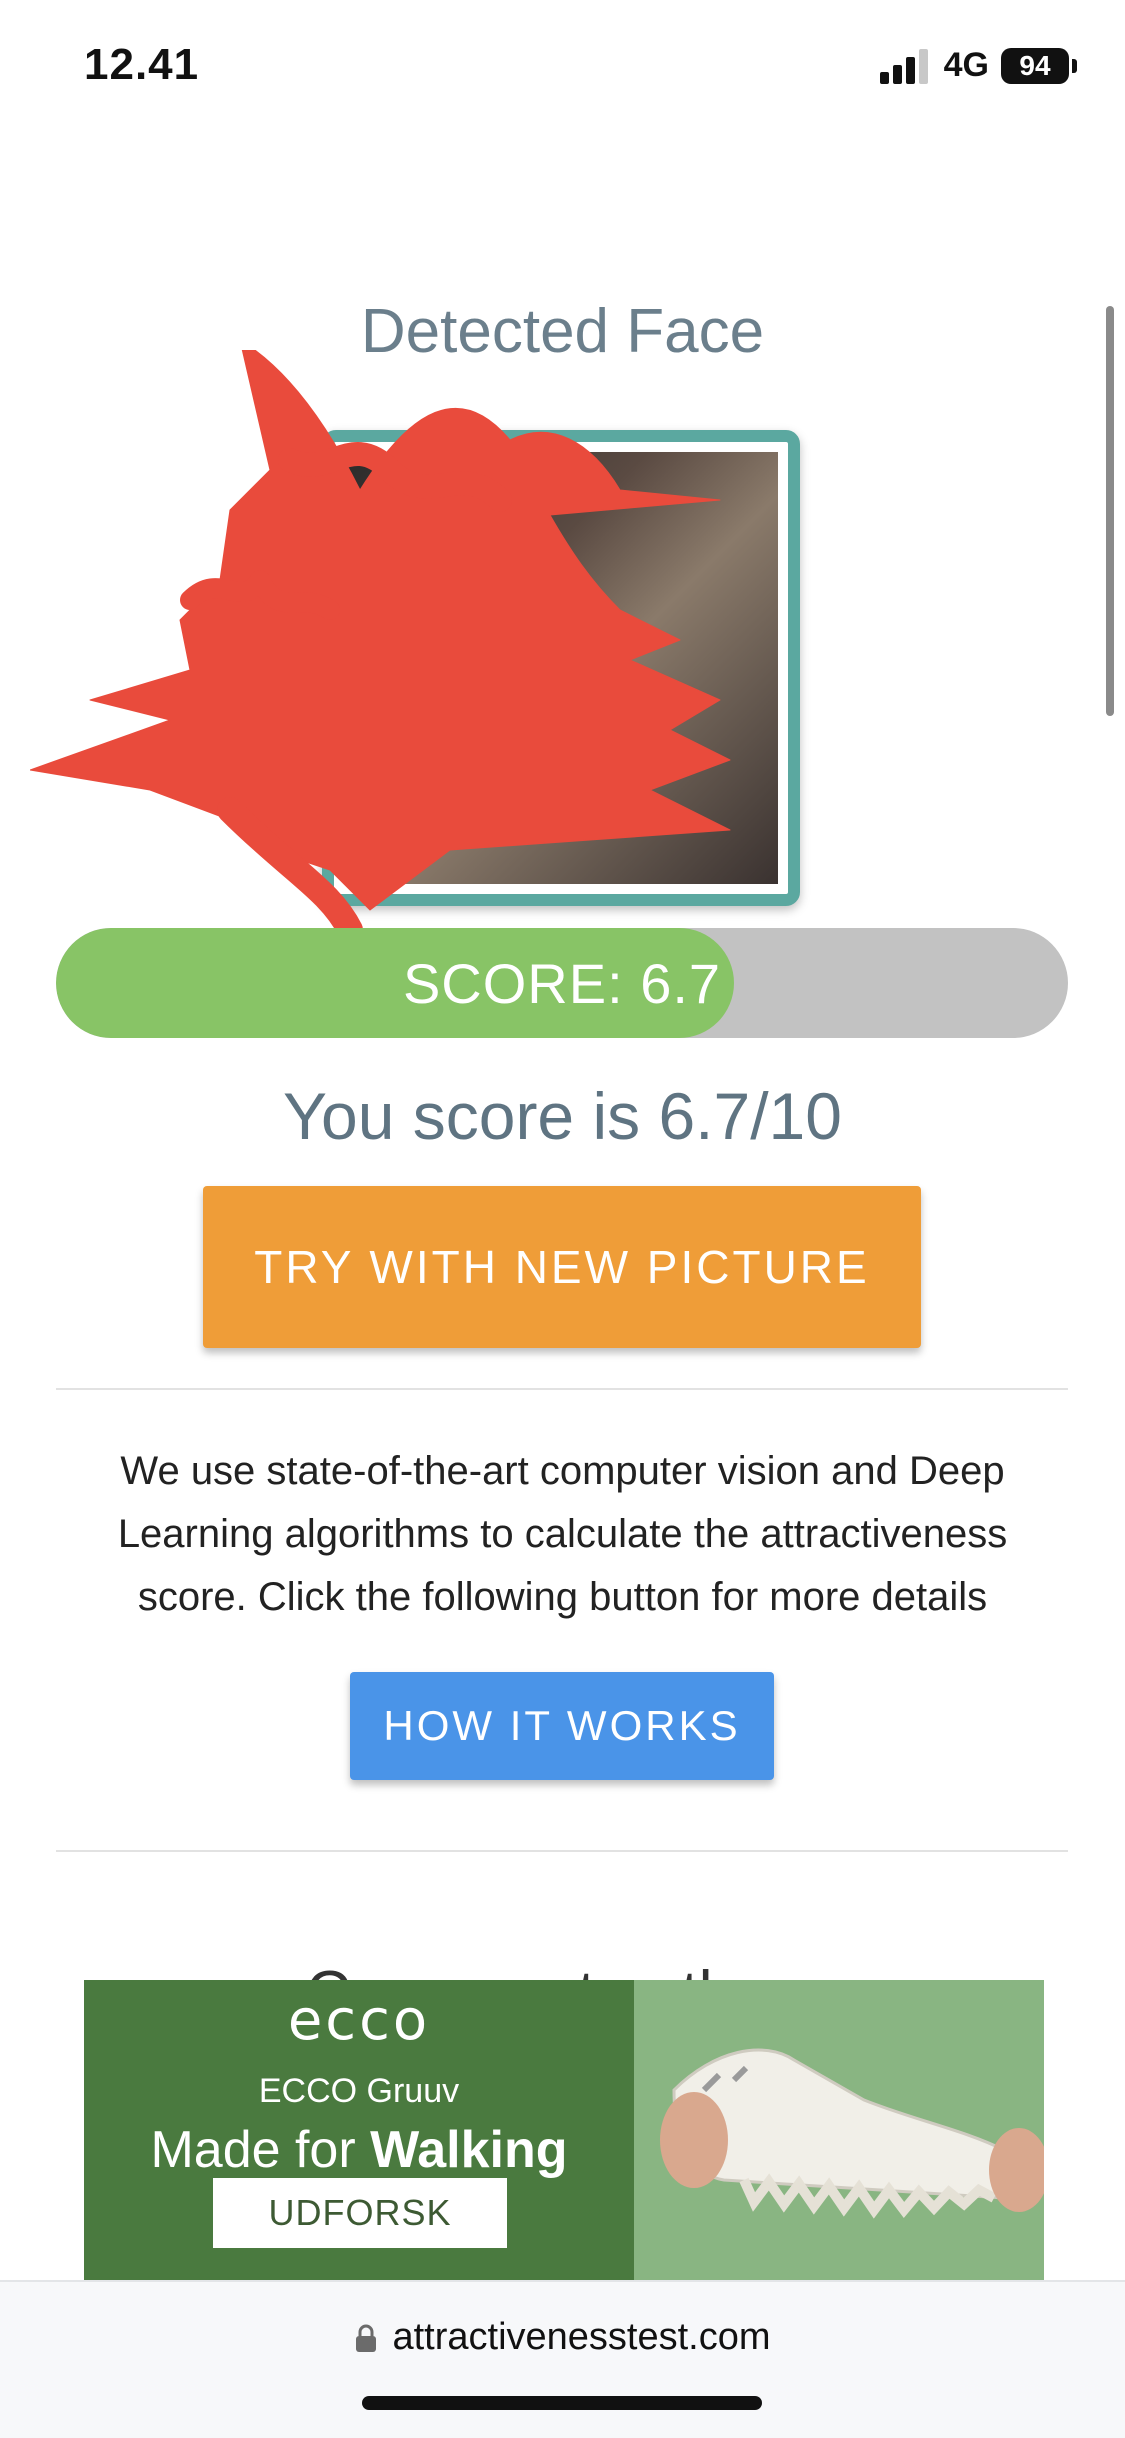 The width and height of the screenshot is (1125, 2438). Describe the element at coordinates (366, 2338) in the screenshot. I see `lock-icon` at that location.